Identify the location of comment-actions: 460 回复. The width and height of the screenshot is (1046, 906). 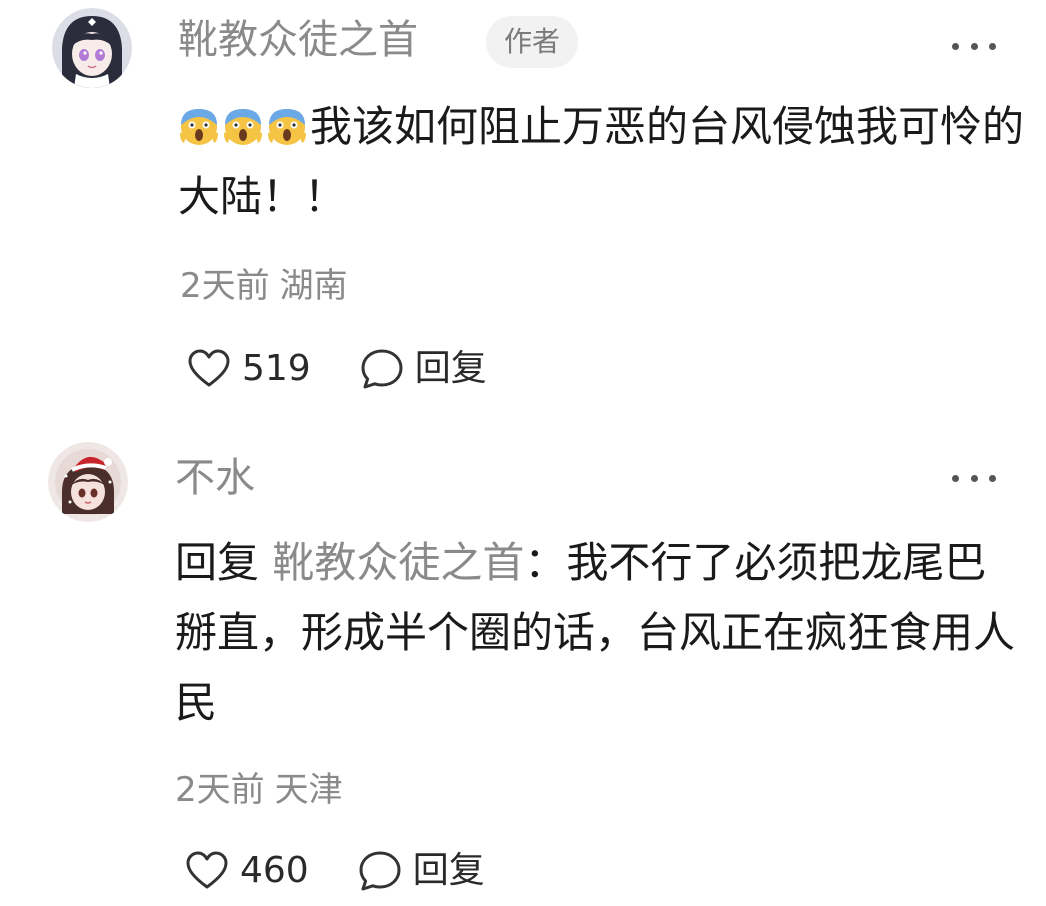
(334, 871).